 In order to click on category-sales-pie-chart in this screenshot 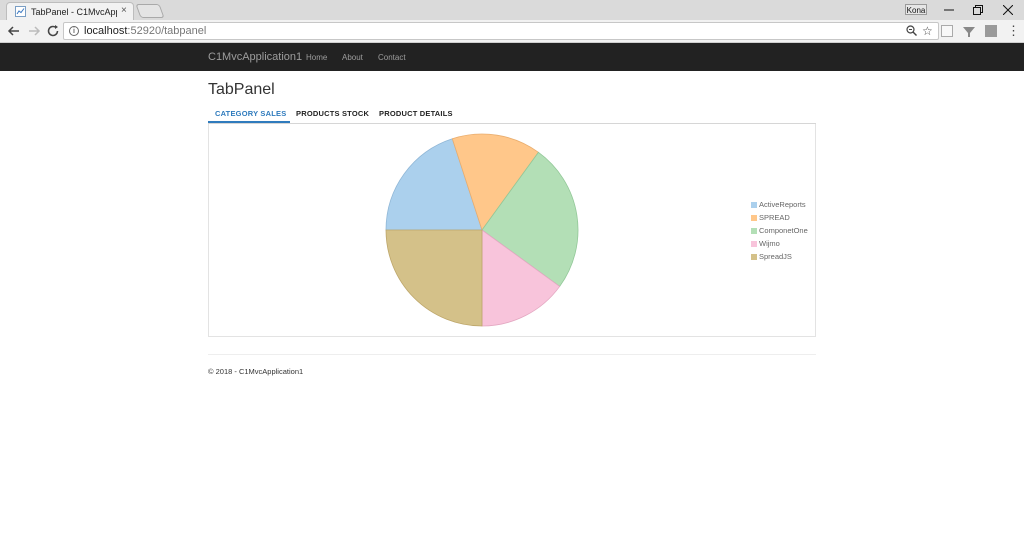, I will do `click(482, 230)`.